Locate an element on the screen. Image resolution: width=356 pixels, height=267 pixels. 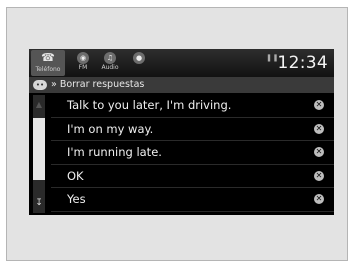
extra-icon: ● is located at coordinates (139, 58).